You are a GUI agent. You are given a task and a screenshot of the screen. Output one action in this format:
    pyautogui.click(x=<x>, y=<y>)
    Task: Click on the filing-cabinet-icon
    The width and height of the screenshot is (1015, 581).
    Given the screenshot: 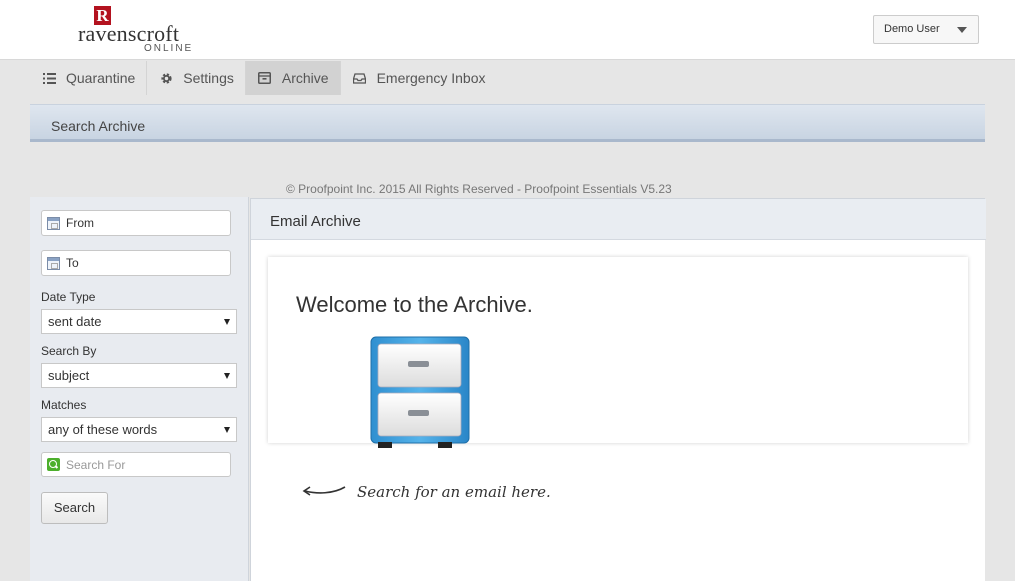 What is the action you would take?
    pyautogui.click(x=420, y=392)
    